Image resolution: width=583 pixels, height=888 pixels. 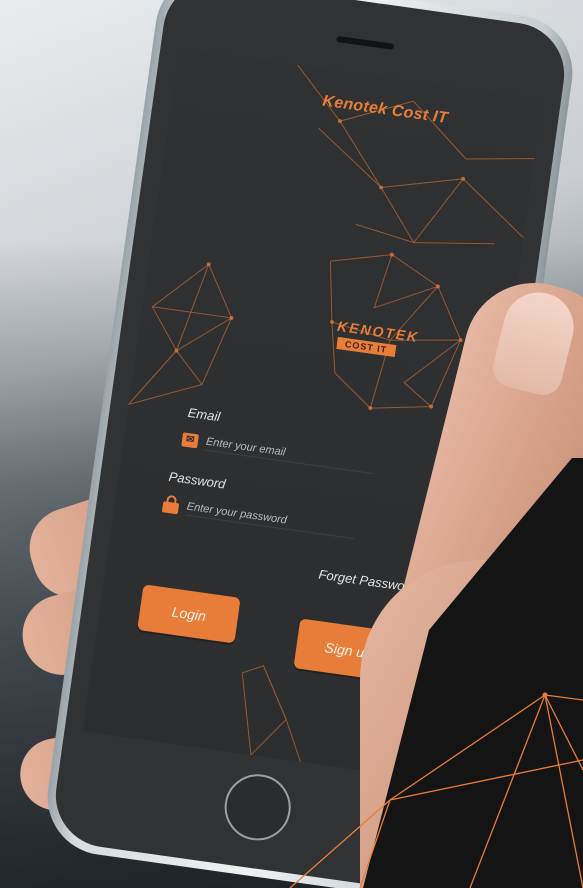 What do you see at coordinates (190, 439) in the screenshot?
I see `envelope-icon: ✉` at bounding box center [190, 439].